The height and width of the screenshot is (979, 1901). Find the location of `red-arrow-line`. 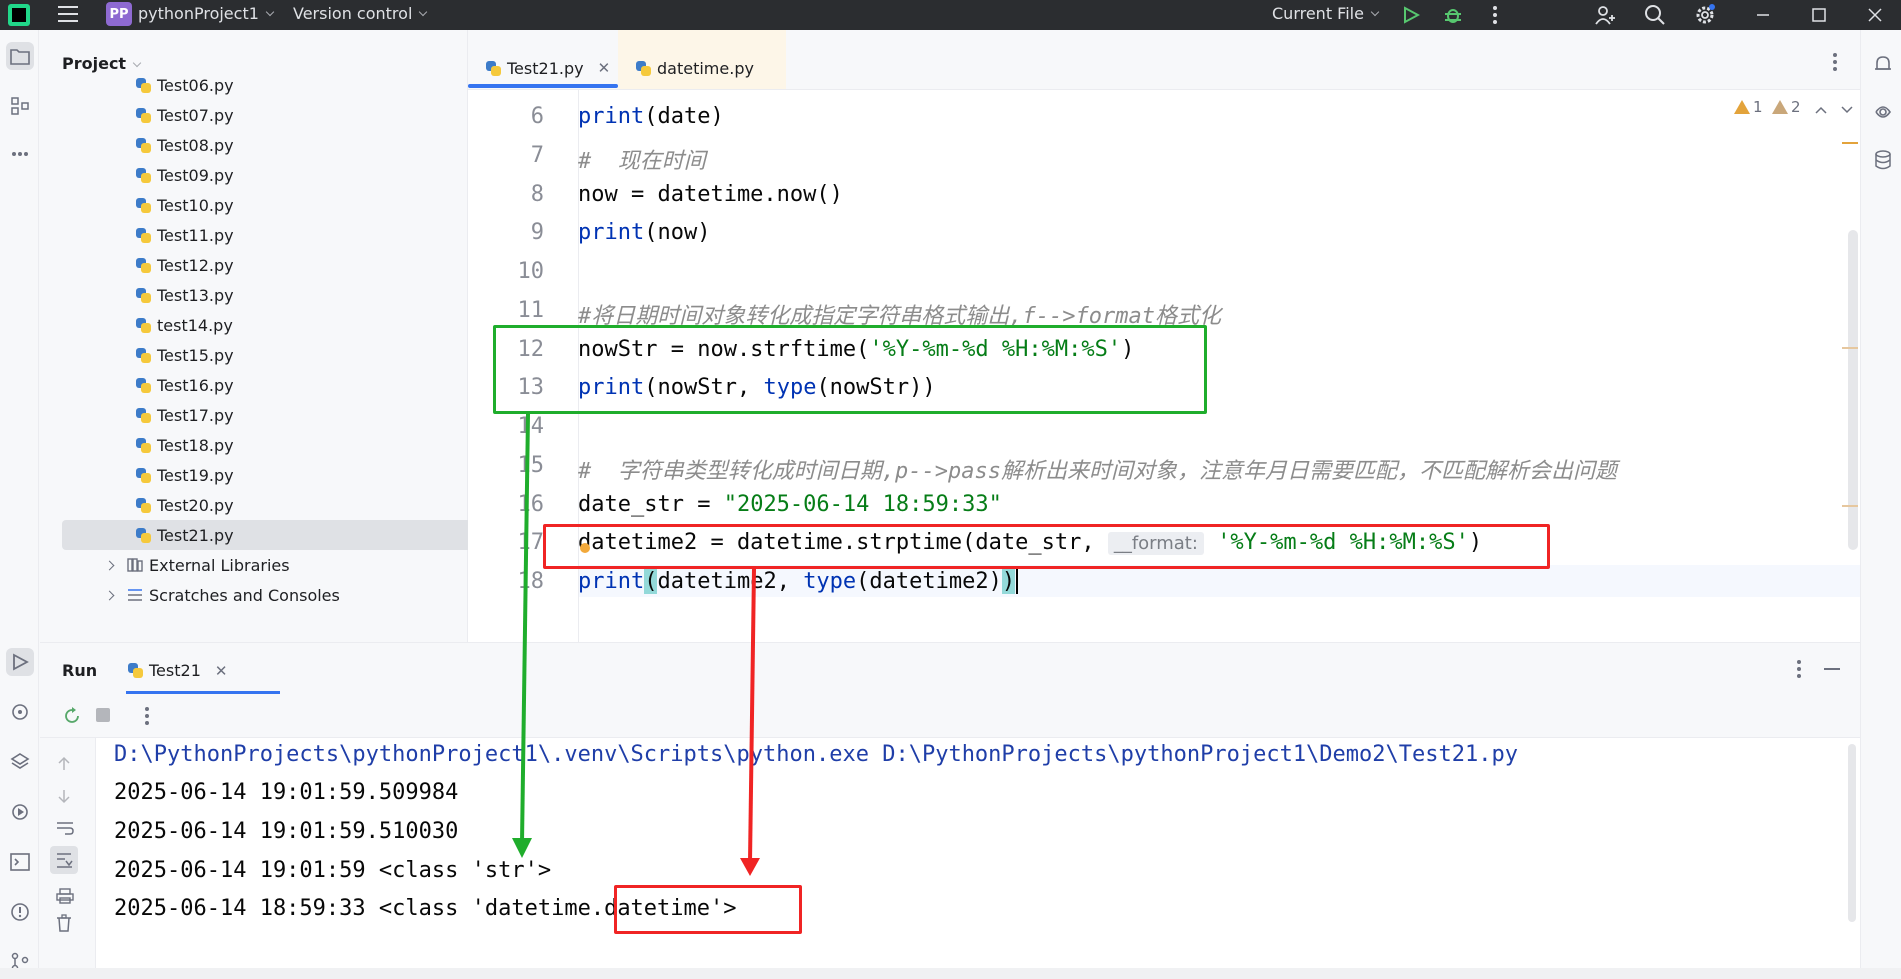

red-arrow-line is located at coordinates (752, 715).